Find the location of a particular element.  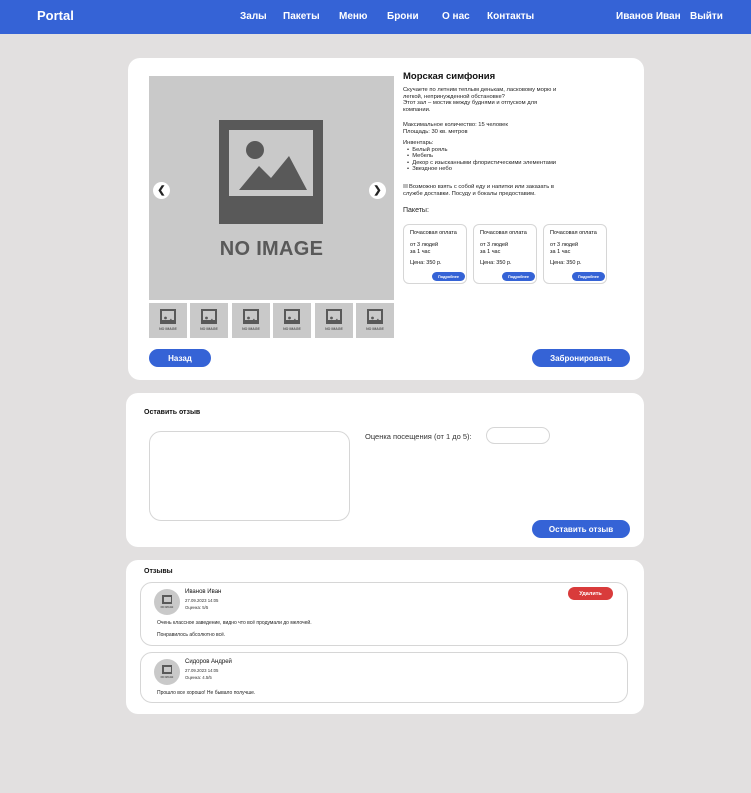

rating-label: Оценка посещения (от 1 до 5): is located at coordinates (418, 436).